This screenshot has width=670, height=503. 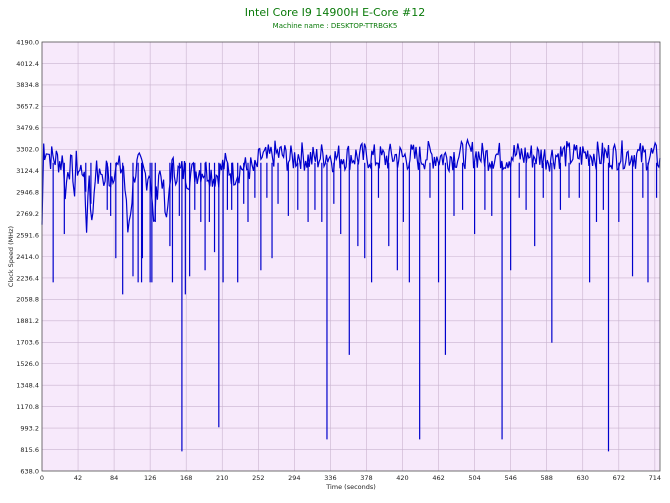 I want to click on y-tick-label: 3302.0, so click(x=27, y=150).